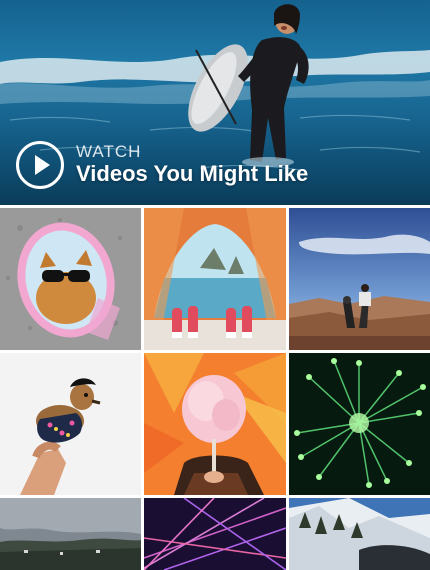 The image size is (430, 570). What do you see at coordinates (109, 151) in the screenshot?
I see `watch-label: WATCH` at bounding box center [109, 151].